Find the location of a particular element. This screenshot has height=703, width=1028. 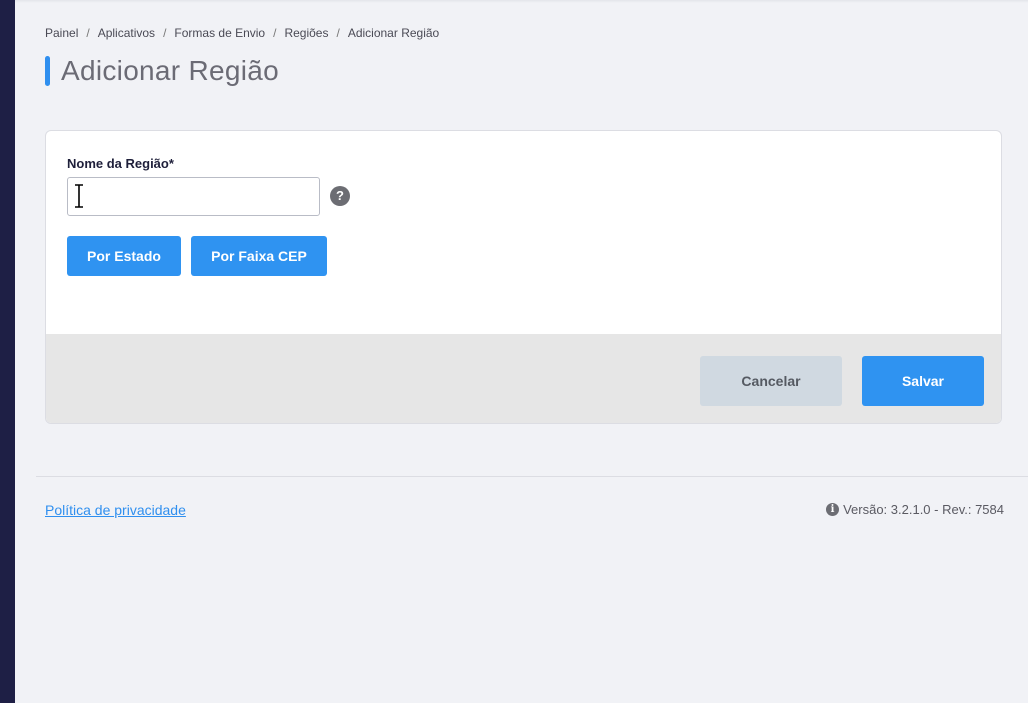

region-name-input is located at coordinates (193, 196).